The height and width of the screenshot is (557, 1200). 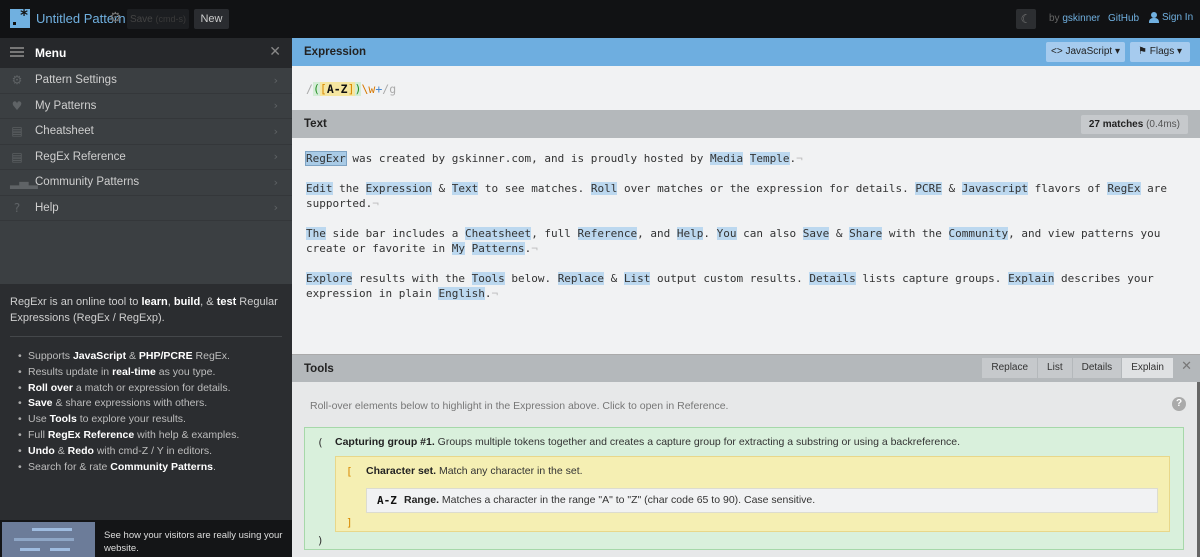 What do you see at coordinates (1179, 51) in the screenshot?
I see `caret-down-icon: ▾` at bounding box center [1179, 51].